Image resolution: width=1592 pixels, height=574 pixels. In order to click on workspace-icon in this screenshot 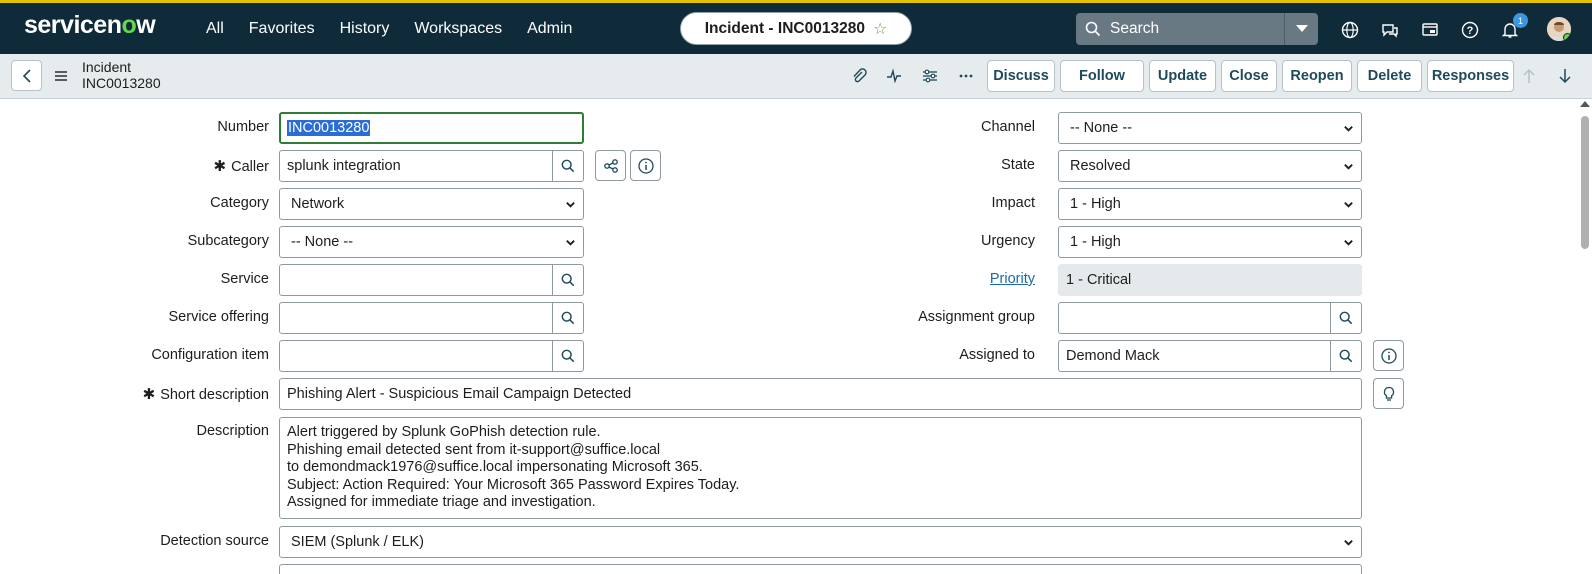, I will do `click(1430, 30)`.